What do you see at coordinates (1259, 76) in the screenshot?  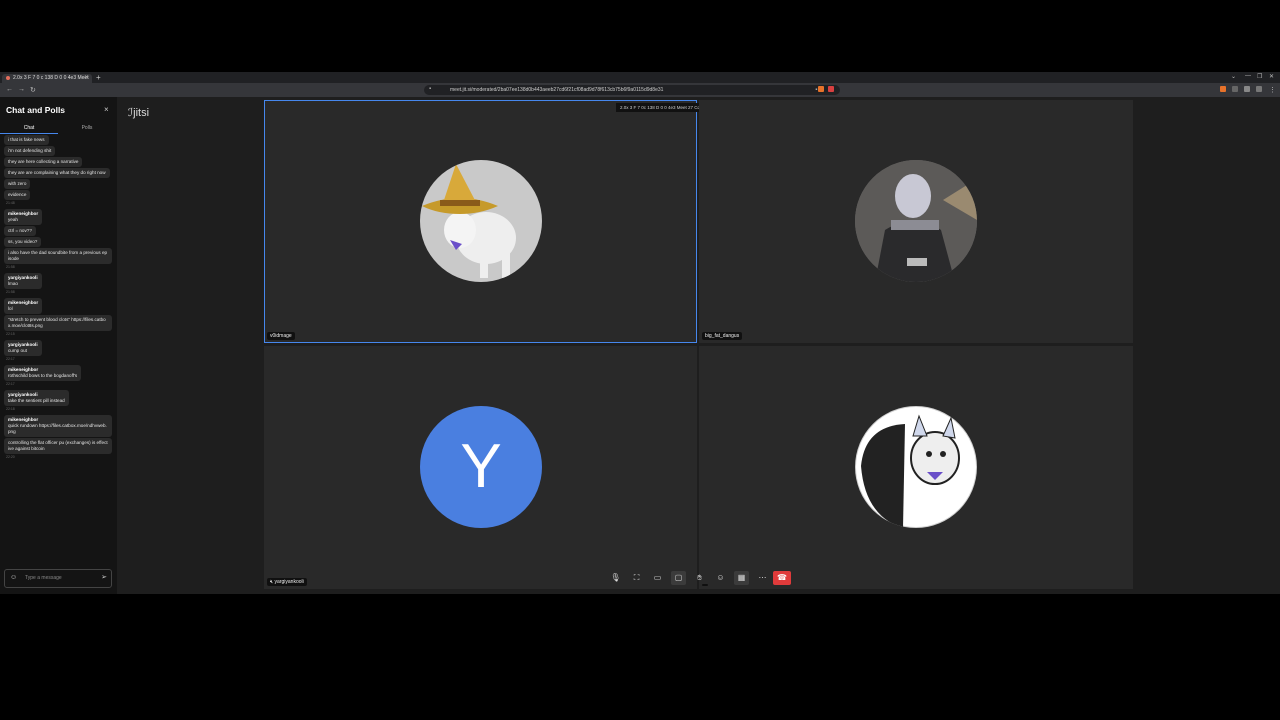 I see `maximize-icon: ❐` at bounding box center [1259, 76].